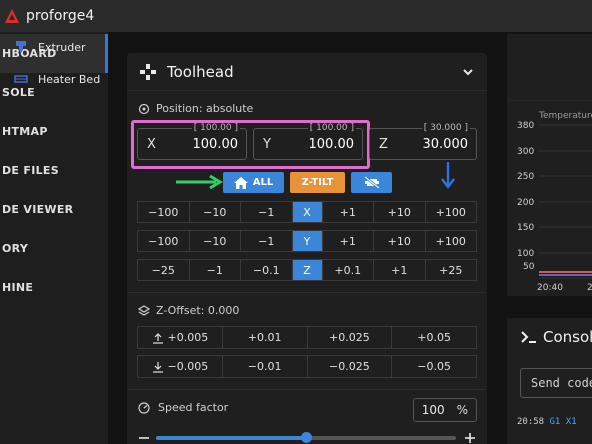 The height and width of the screenshot is (444, 592). What do you see at coordinates (193, 407) in the screenshot?
I see `speed-factor-label: Speed factor` at bounding box center [193, 407].